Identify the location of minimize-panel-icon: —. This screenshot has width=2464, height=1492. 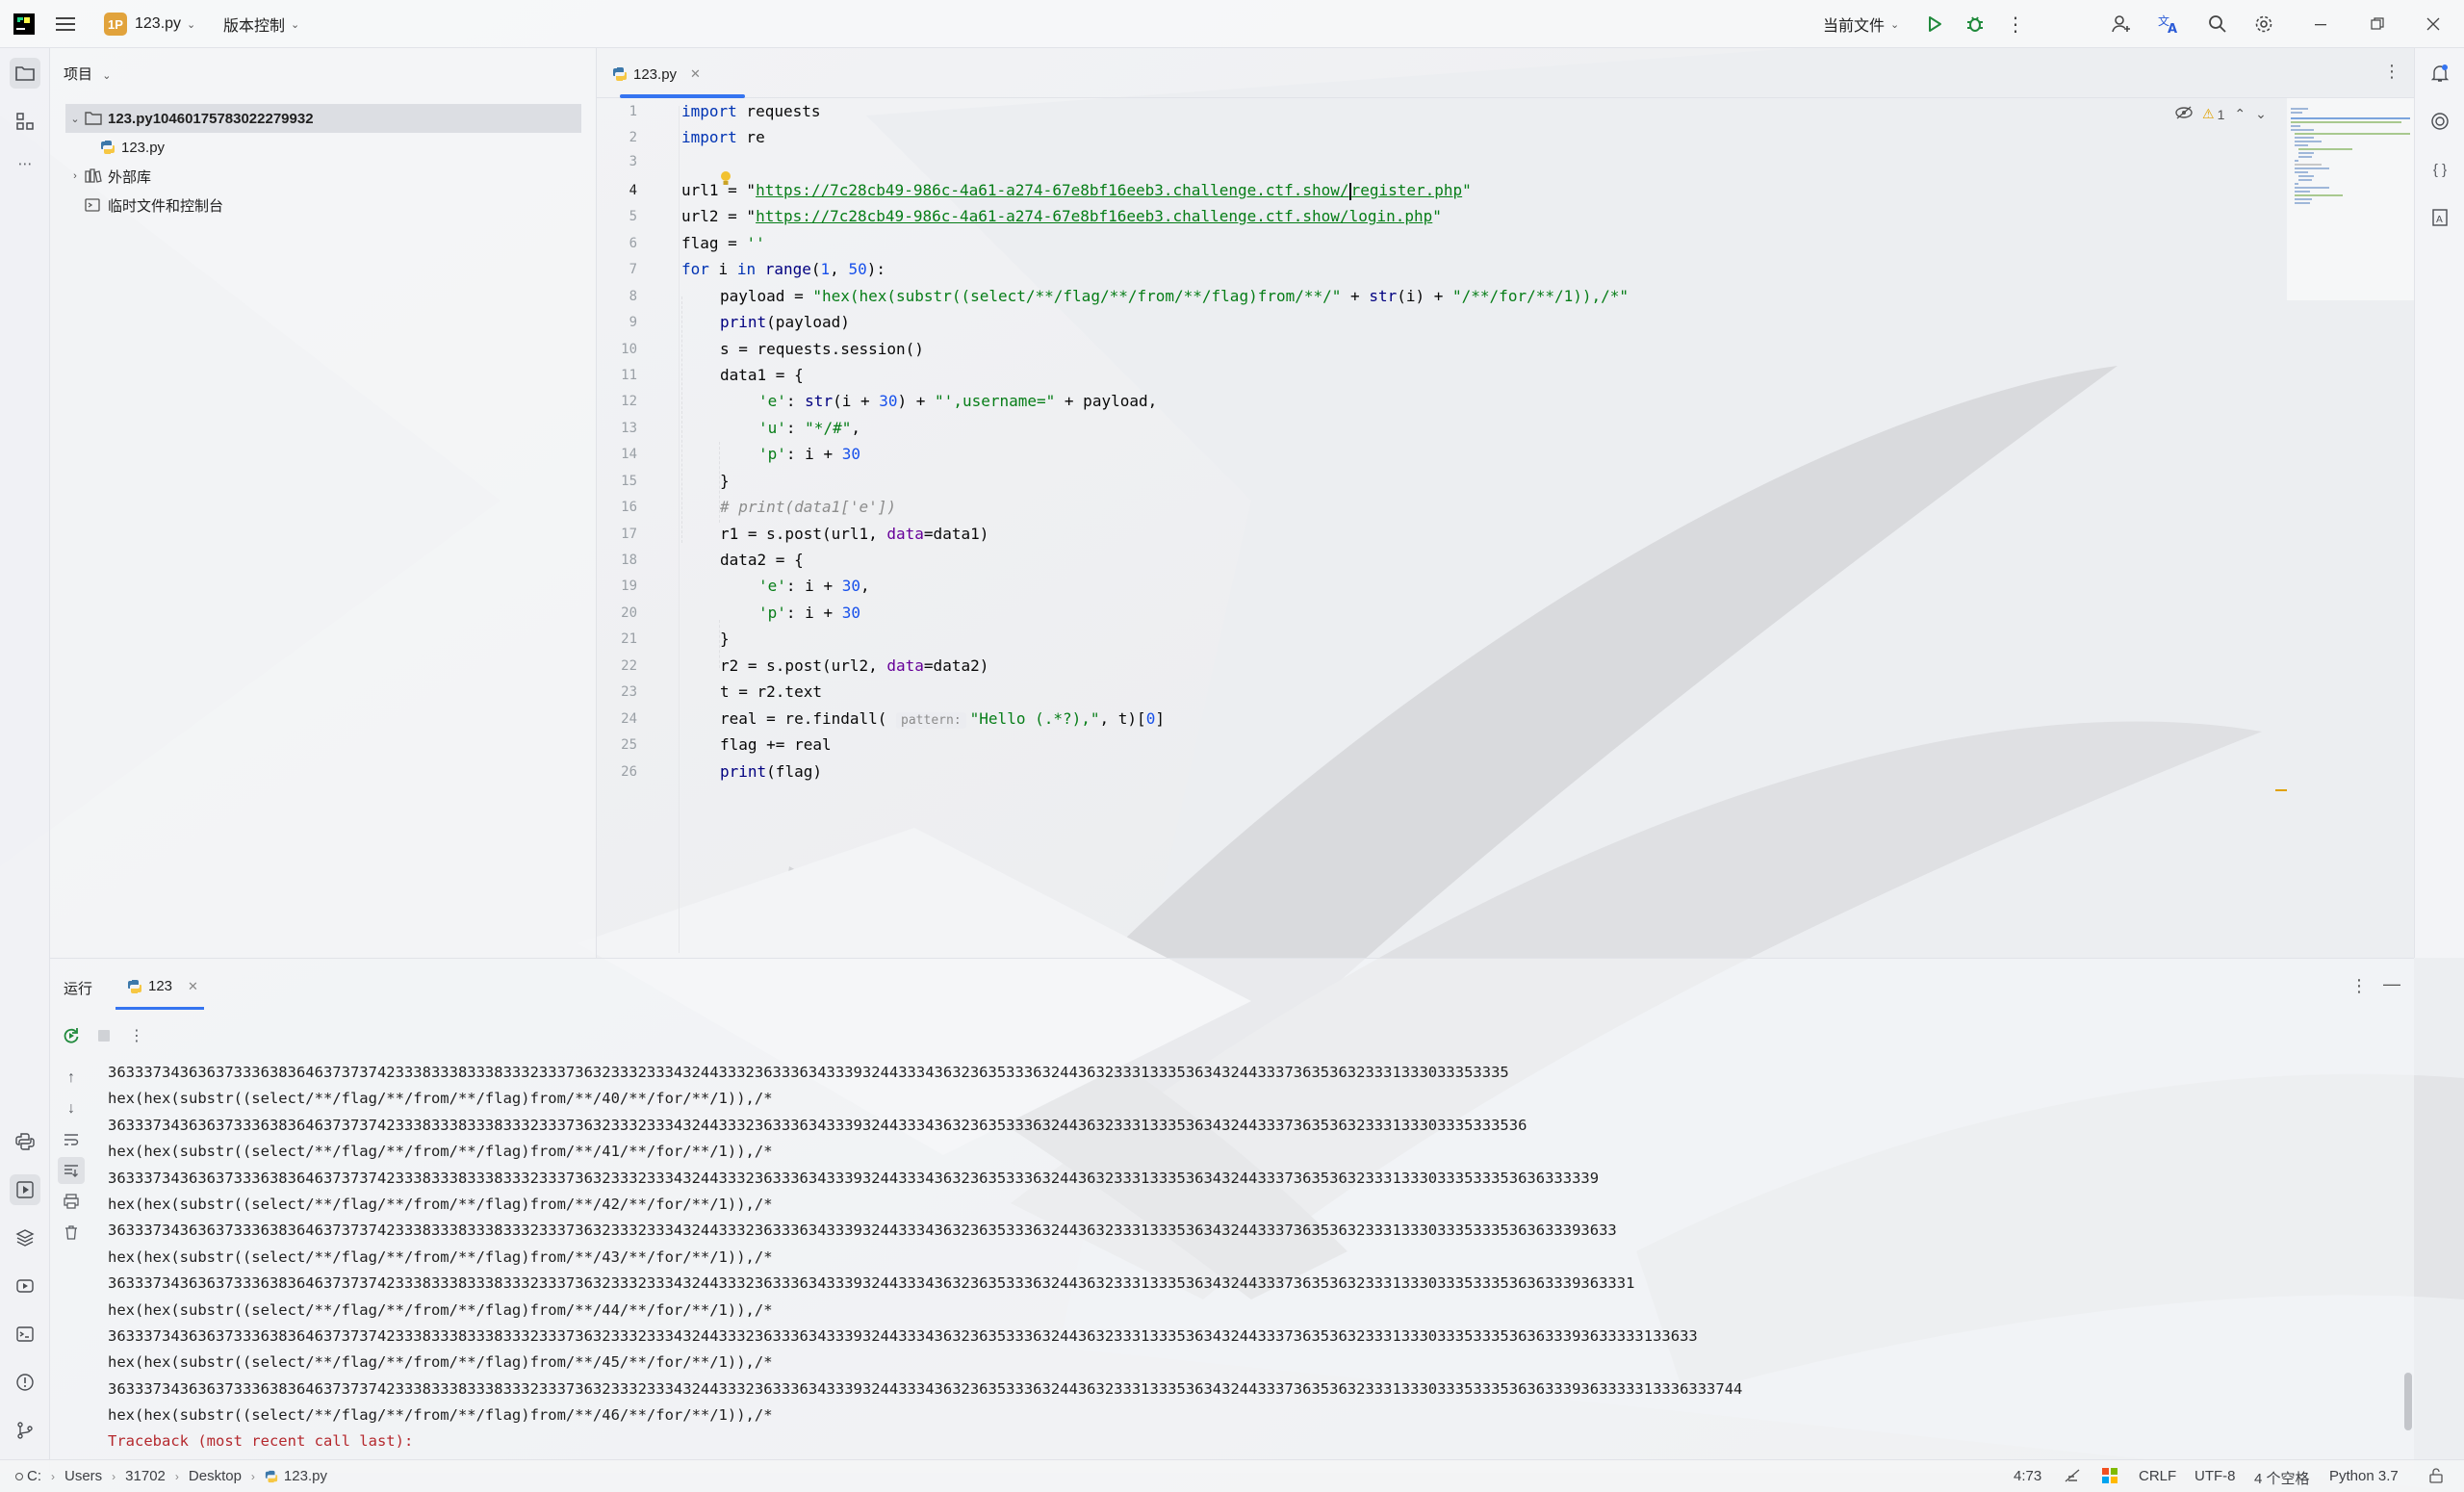
(2391, 984).